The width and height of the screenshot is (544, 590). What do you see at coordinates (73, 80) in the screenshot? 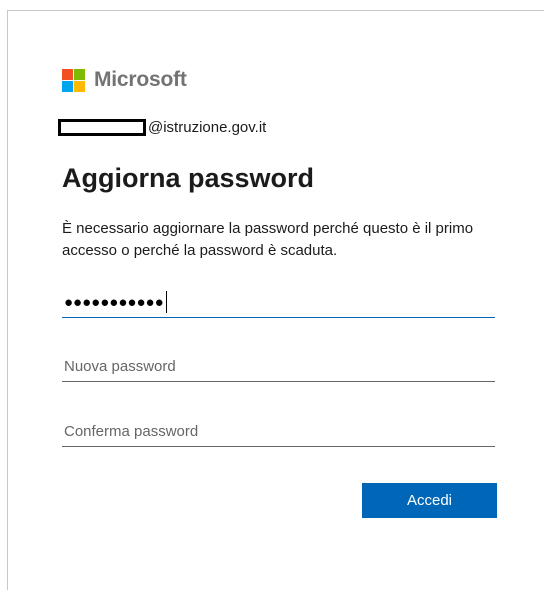
I see `microsoft-logo-icon` at bounding box center [73, 80].